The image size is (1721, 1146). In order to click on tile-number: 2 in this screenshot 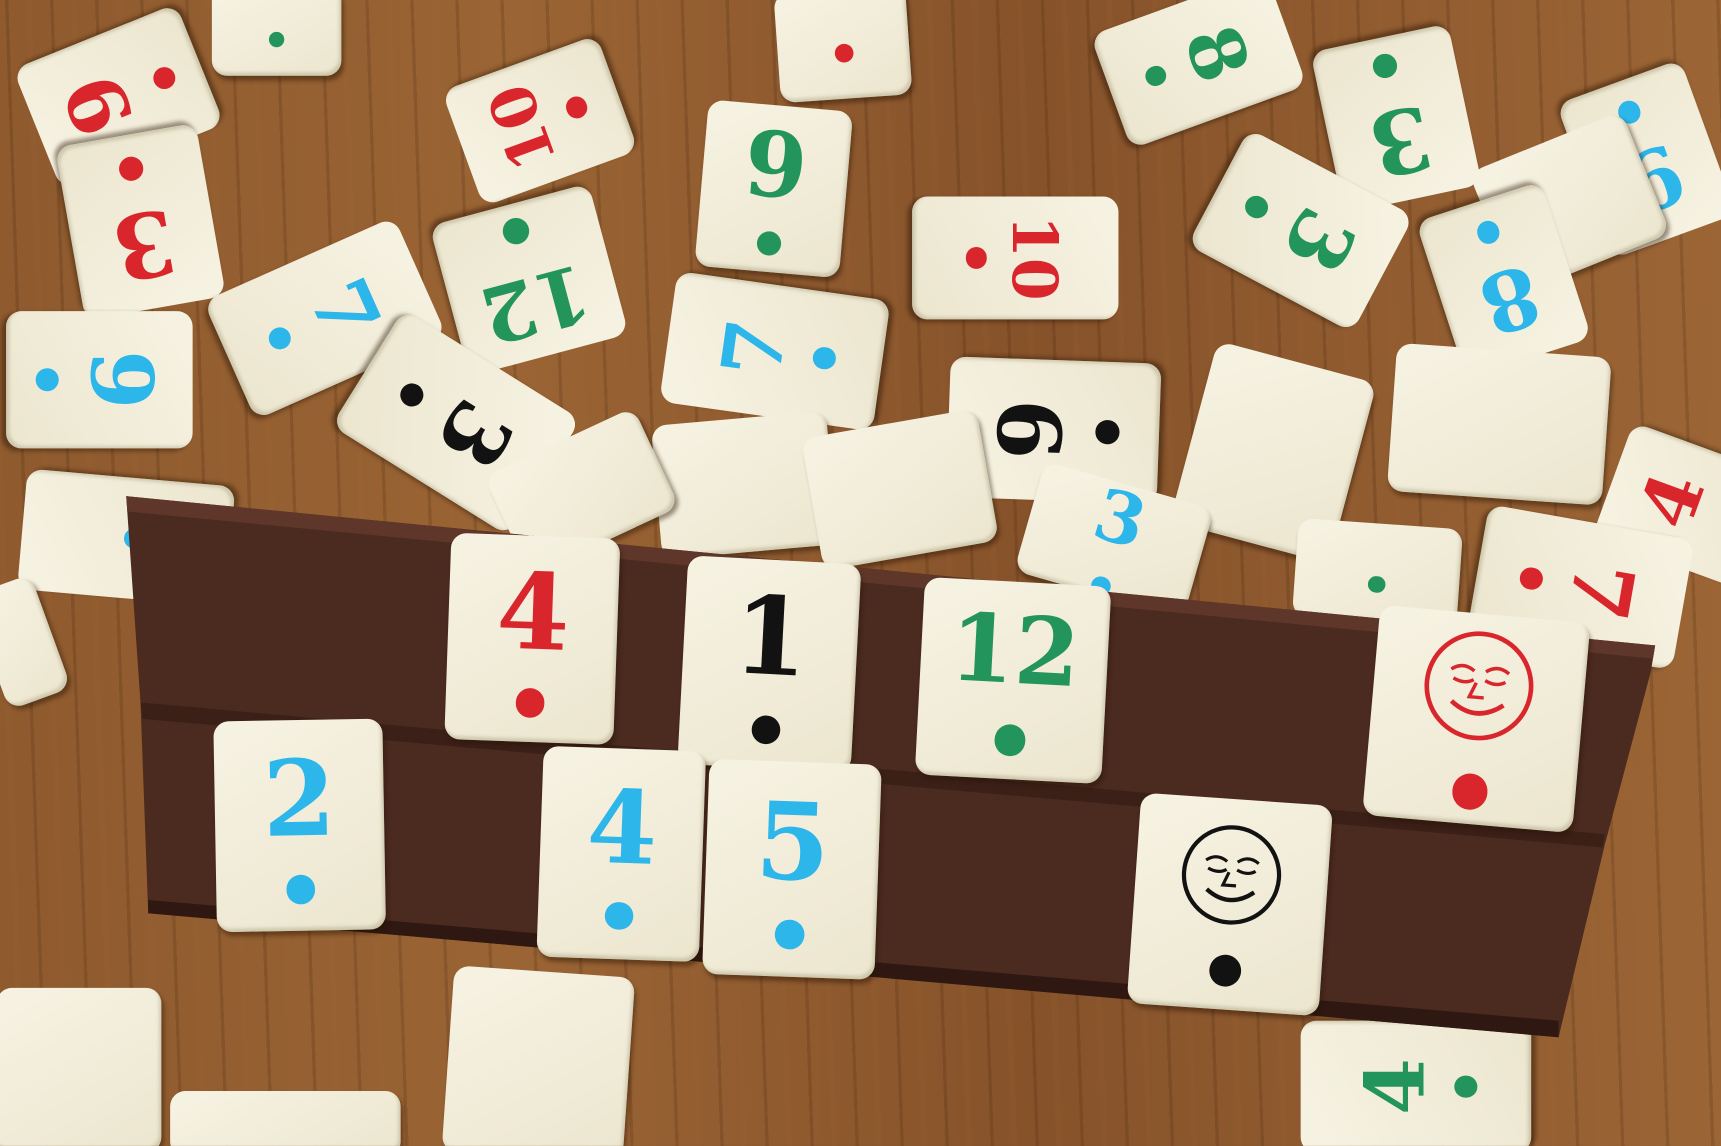, I will do `click(299, 799)`.